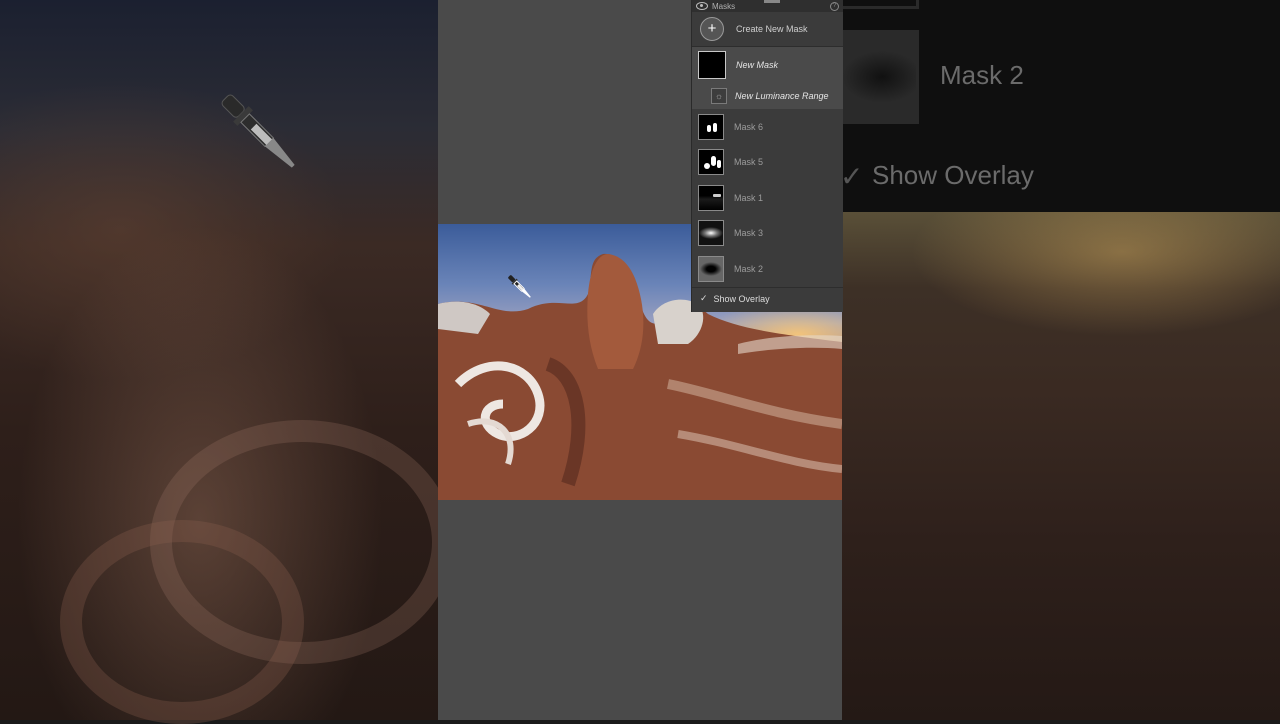 Image resolution: width=1280 pixels, height=724 pixels. I want to click on mask-label: Mask 2, so click(749, 268).